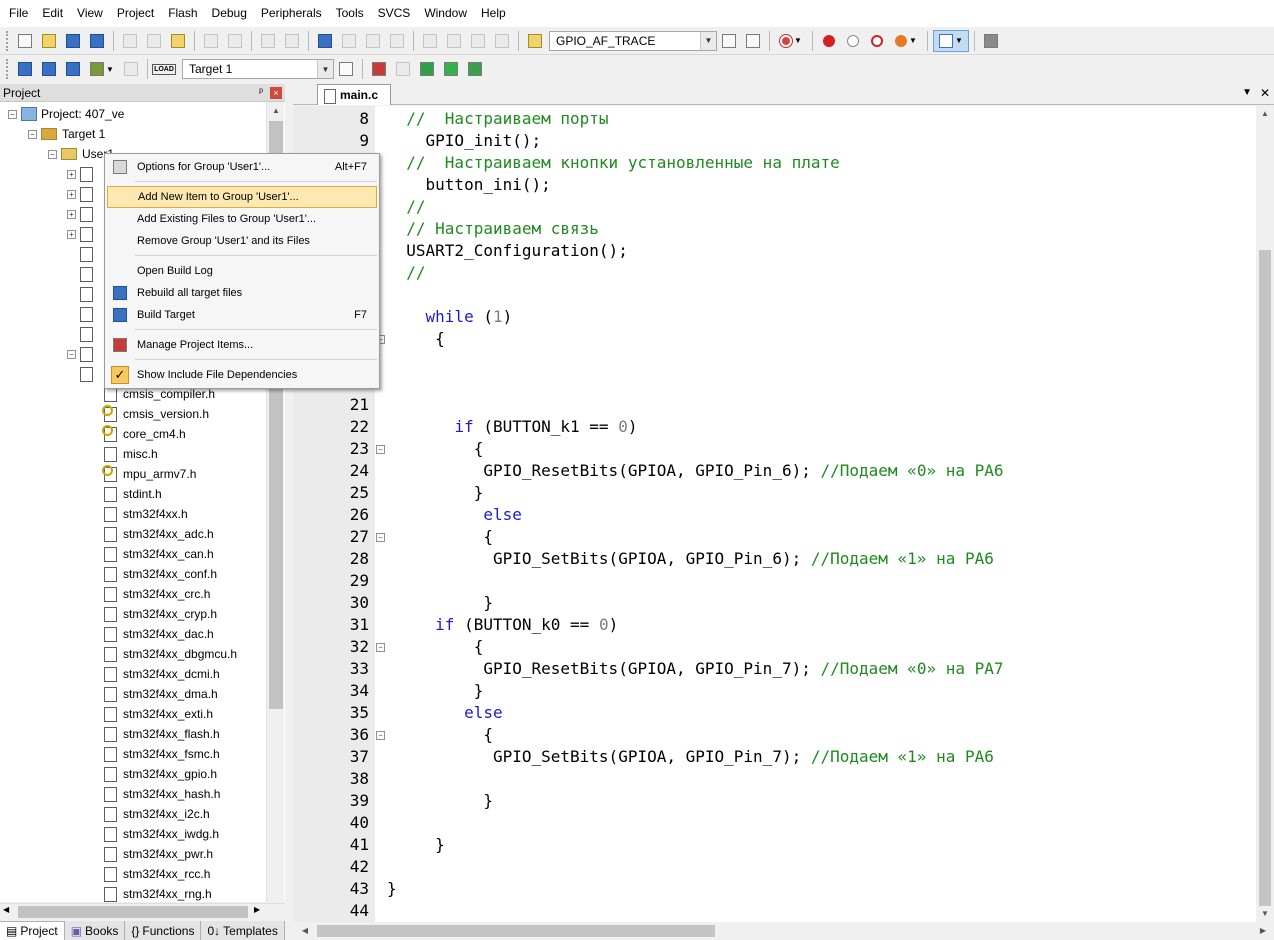 The width and height of the screenshot is (1274, 940). What do you see at coordinates (164, 69) in the screenshot?
I see `download-button: LOAD` at bounding box center [164, 69].